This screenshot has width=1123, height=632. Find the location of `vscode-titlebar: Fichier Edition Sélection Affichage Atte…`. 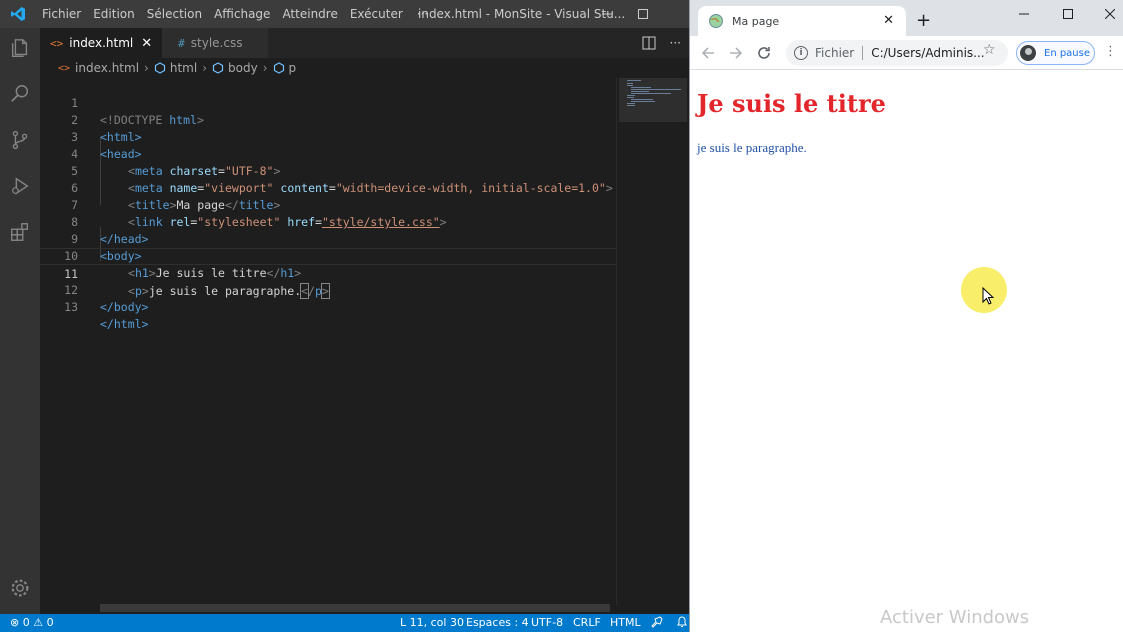

vscode-titlebar: Fichier Edition Sélection Affichage Atte… is located at coordinates (344, 14).